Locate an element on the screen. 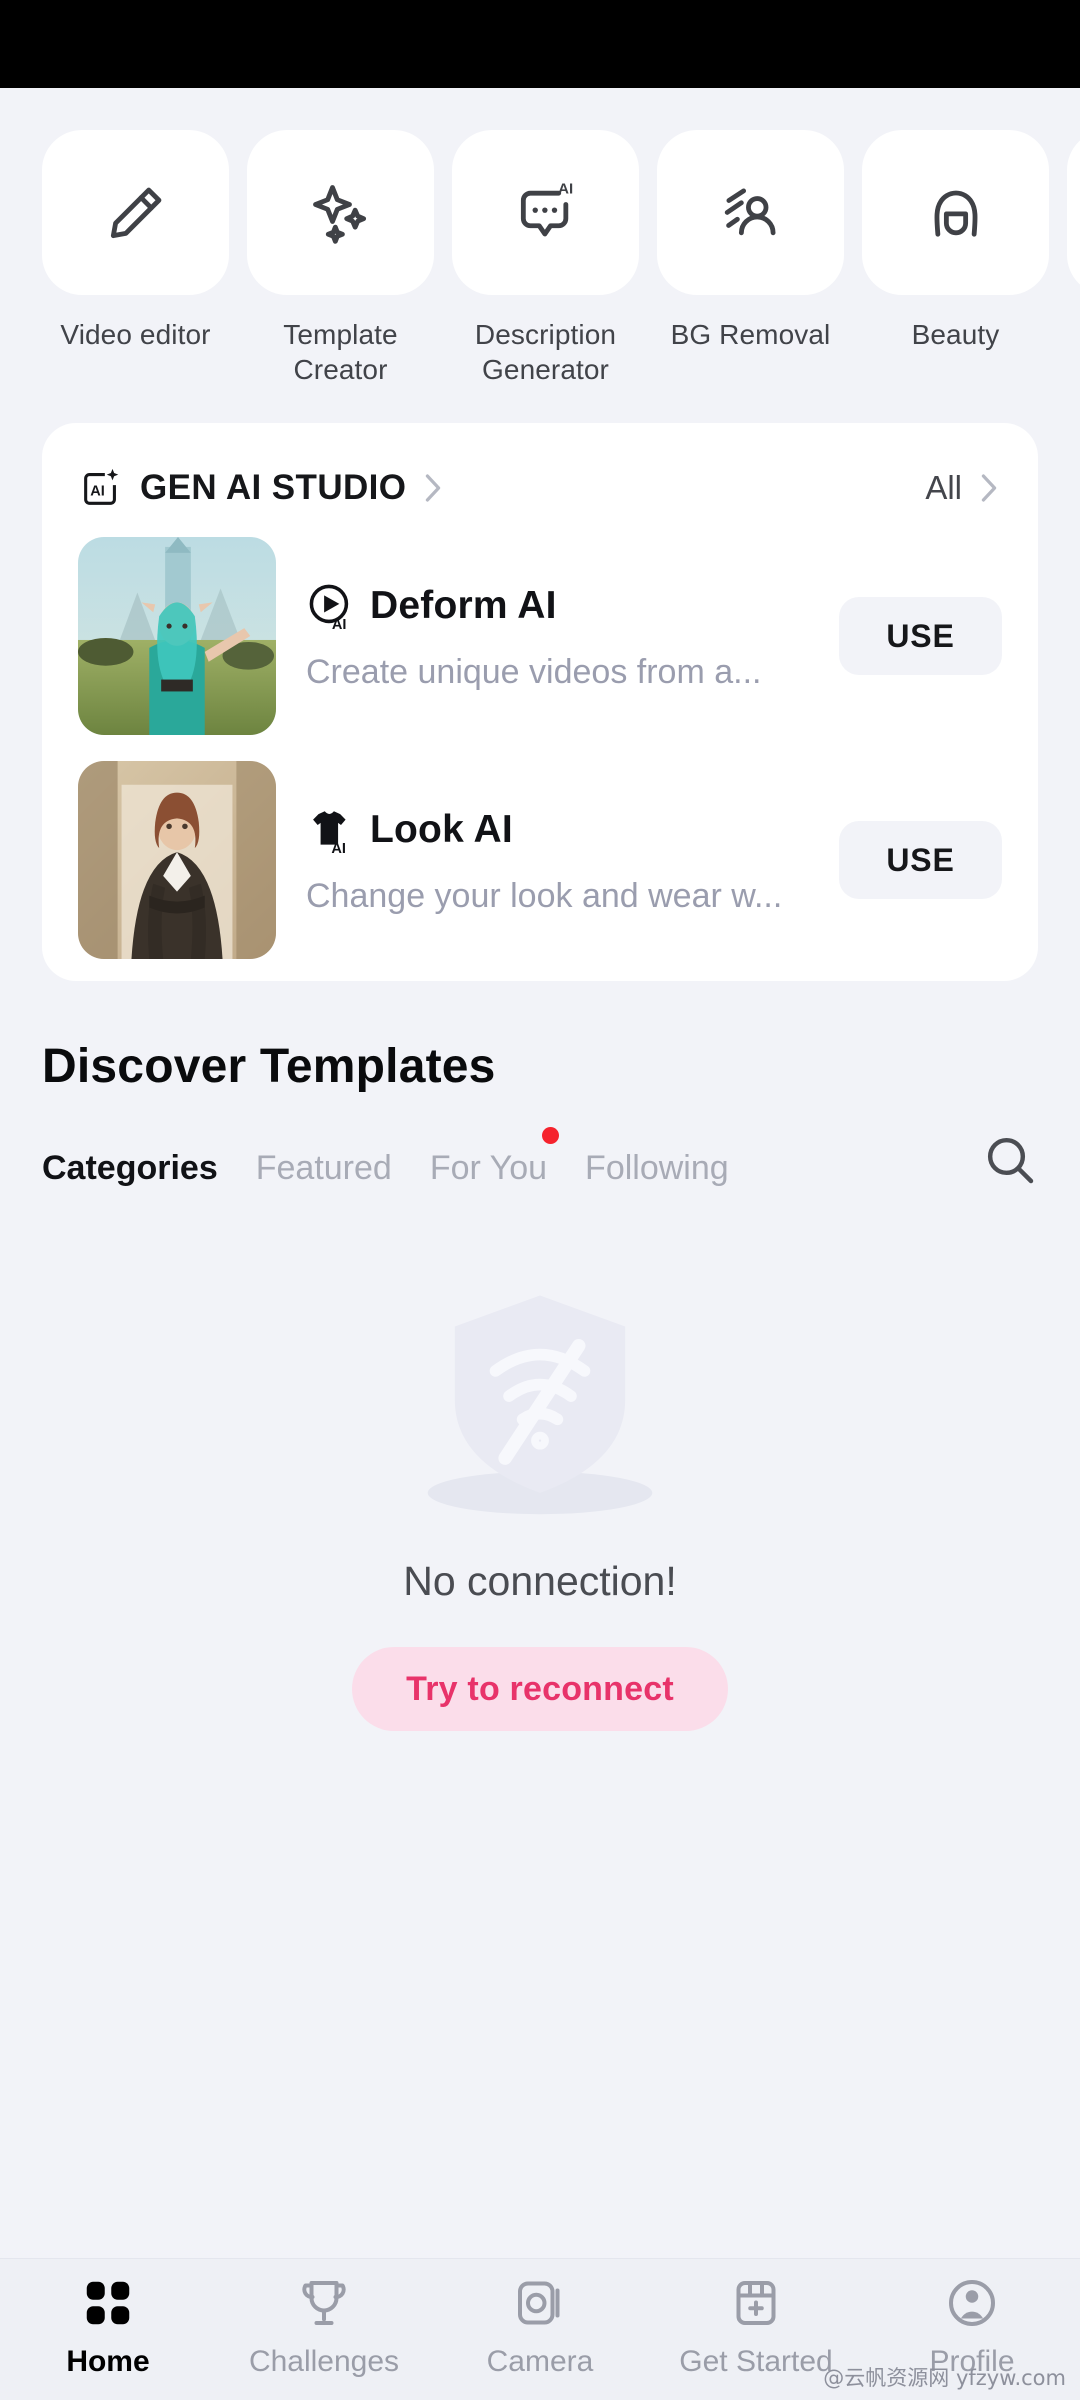 This screenshot has height=2400, width=1080. tool-template-creator: Template Creator is located at coordinates (340, 258).